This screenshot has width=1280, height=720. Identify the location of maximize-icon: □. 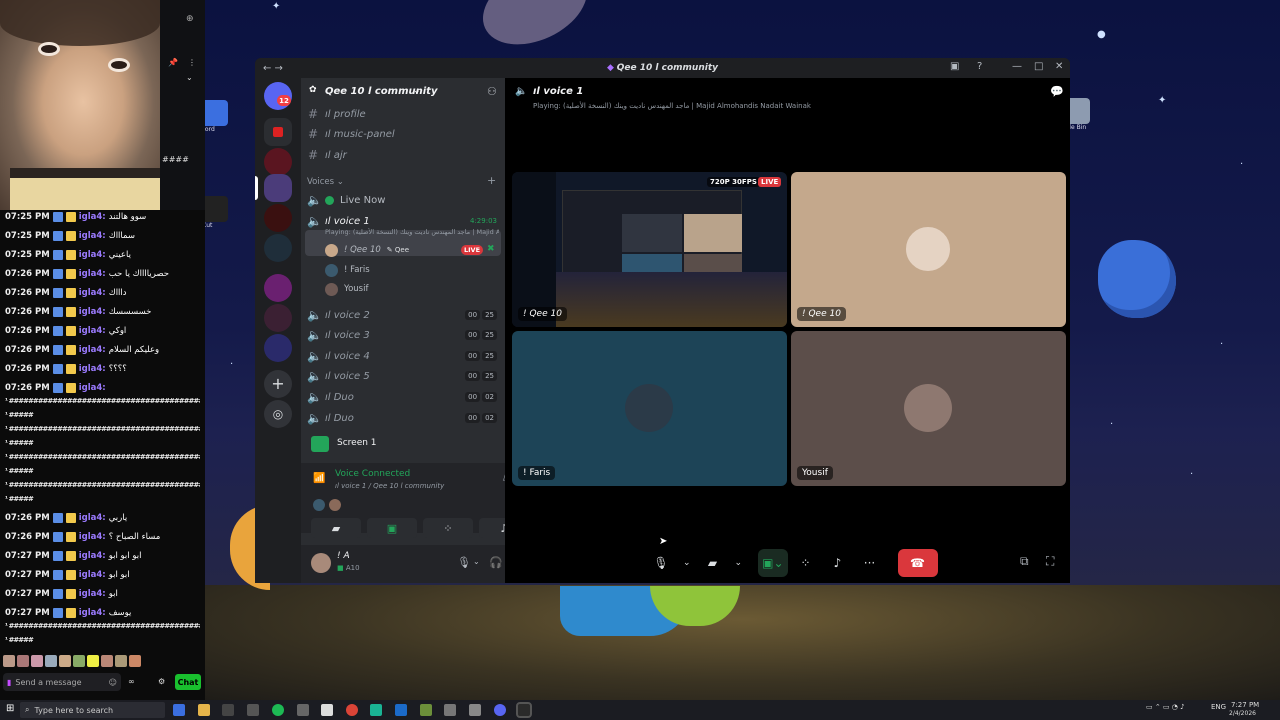
(1038, 66).